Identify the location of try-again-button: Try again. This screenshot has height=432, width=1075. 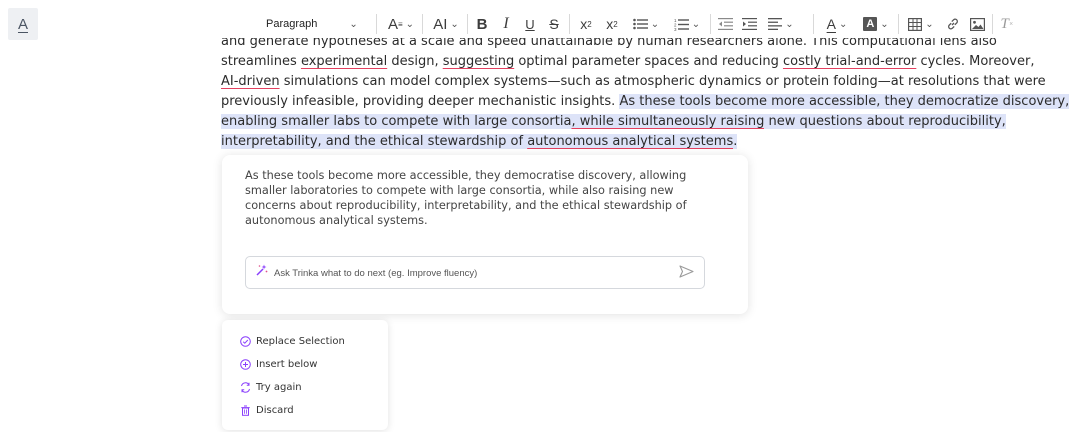
(271, 387).